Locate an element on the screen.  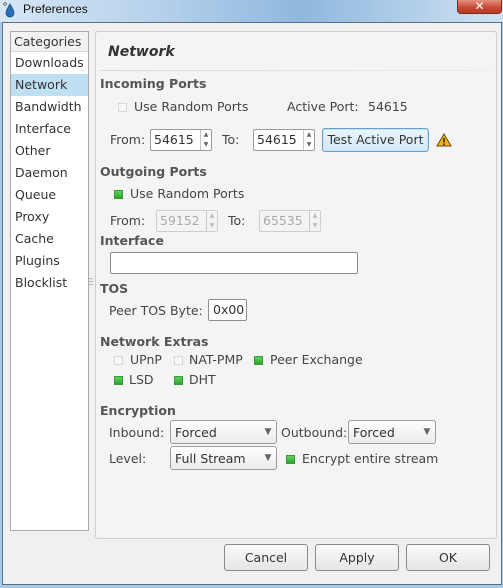
outbound-value: Forced is located at coordinates (374, 432).